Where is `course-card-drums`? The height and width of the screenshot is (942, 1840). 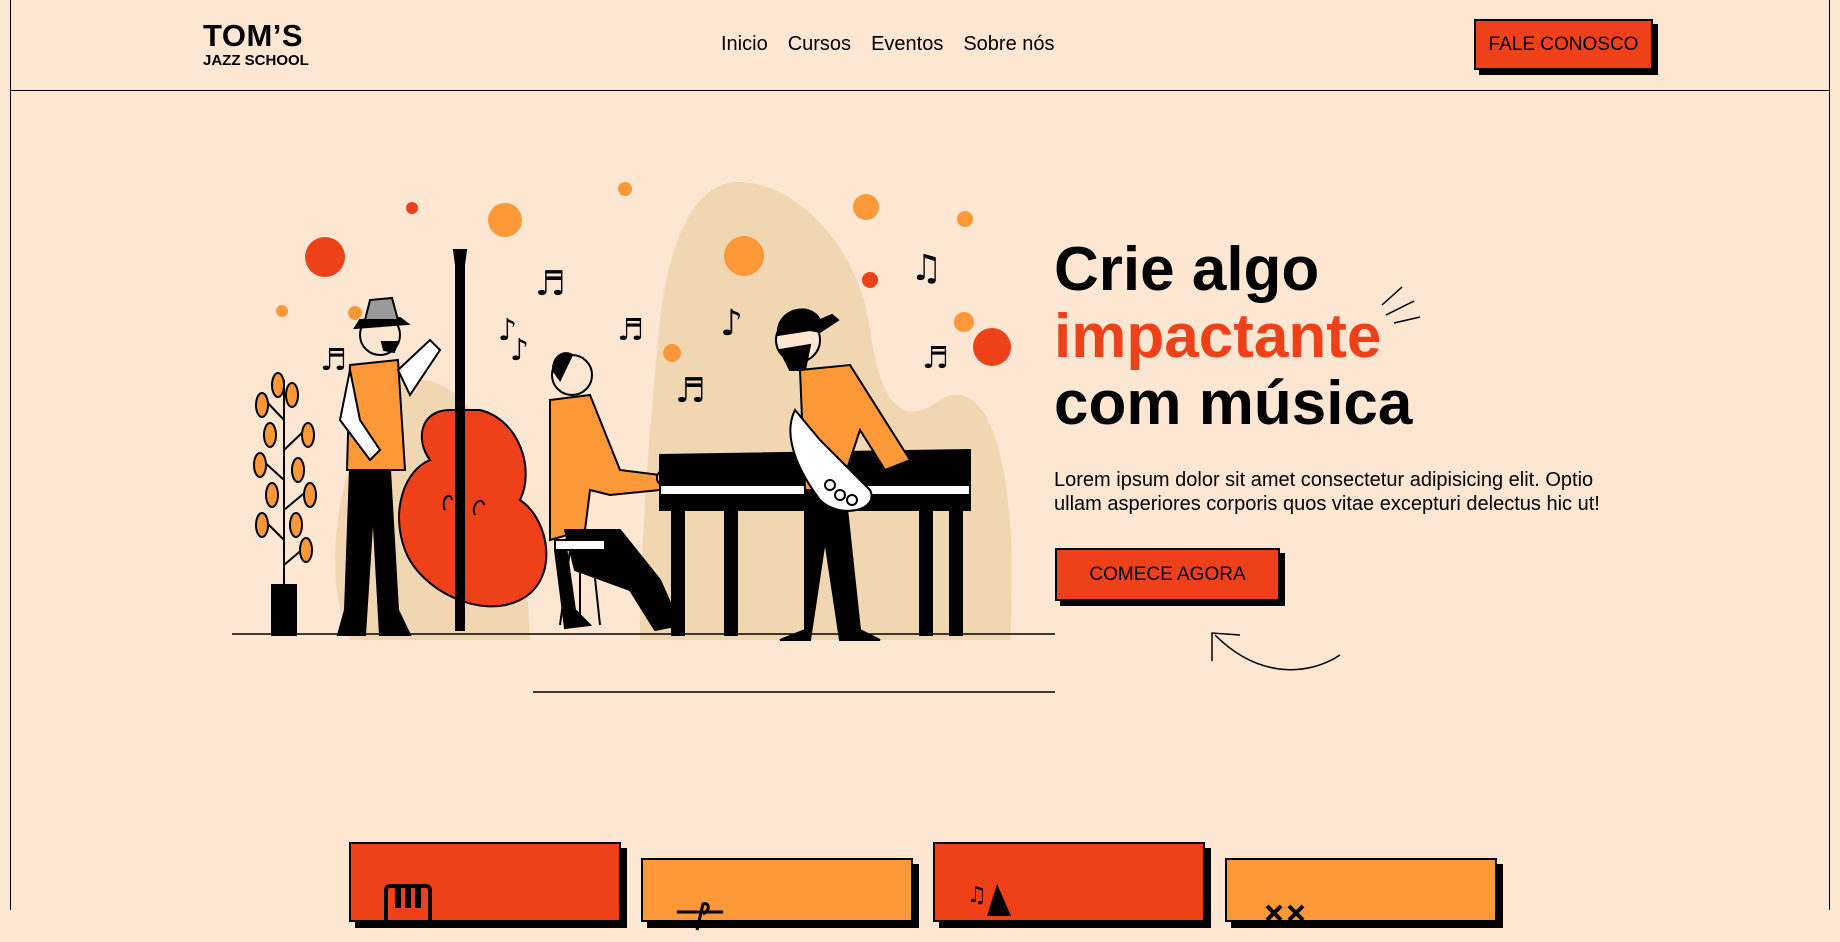
course-card-drums is located at coordinates (1361, 890).